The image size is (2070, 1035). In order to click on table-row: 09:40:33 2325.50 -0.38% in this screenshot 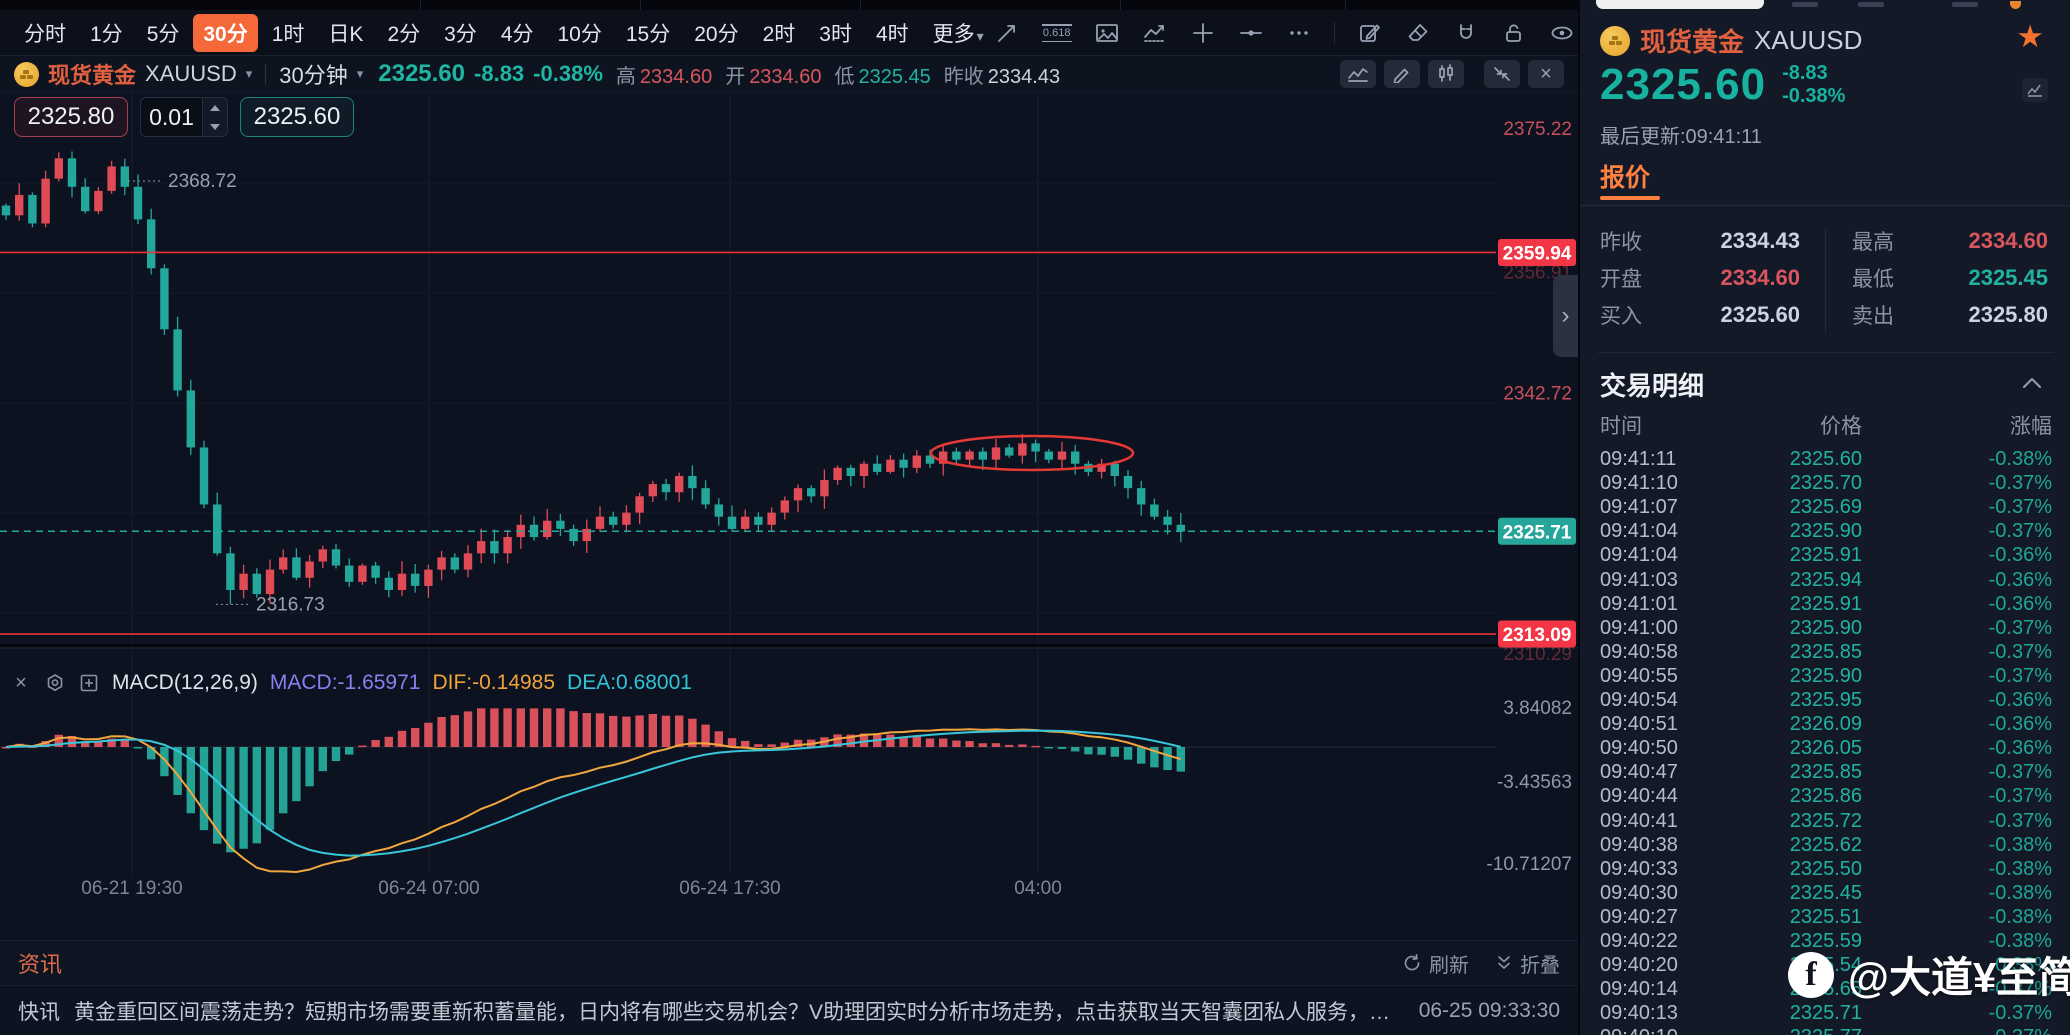, I will do `click(1826, 868)`.